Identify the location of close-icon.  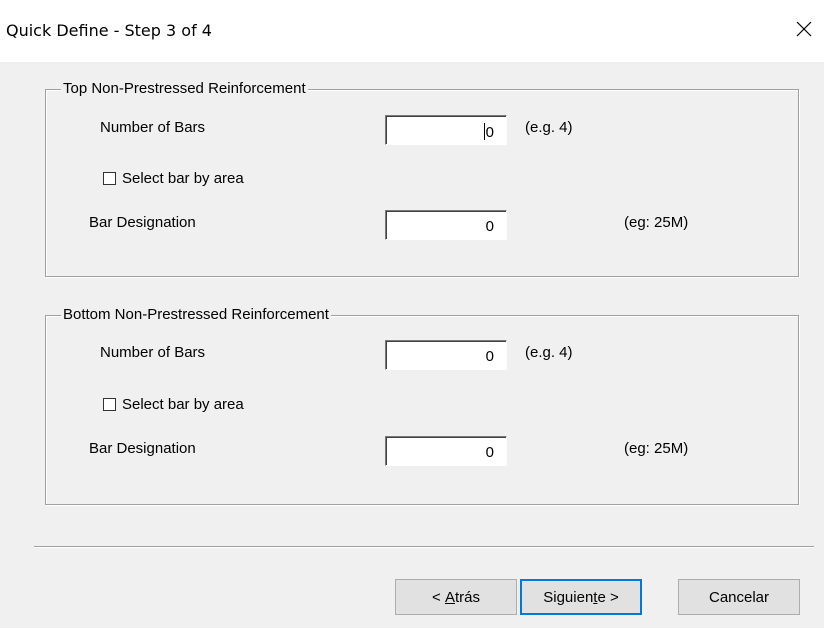
(804, 29).